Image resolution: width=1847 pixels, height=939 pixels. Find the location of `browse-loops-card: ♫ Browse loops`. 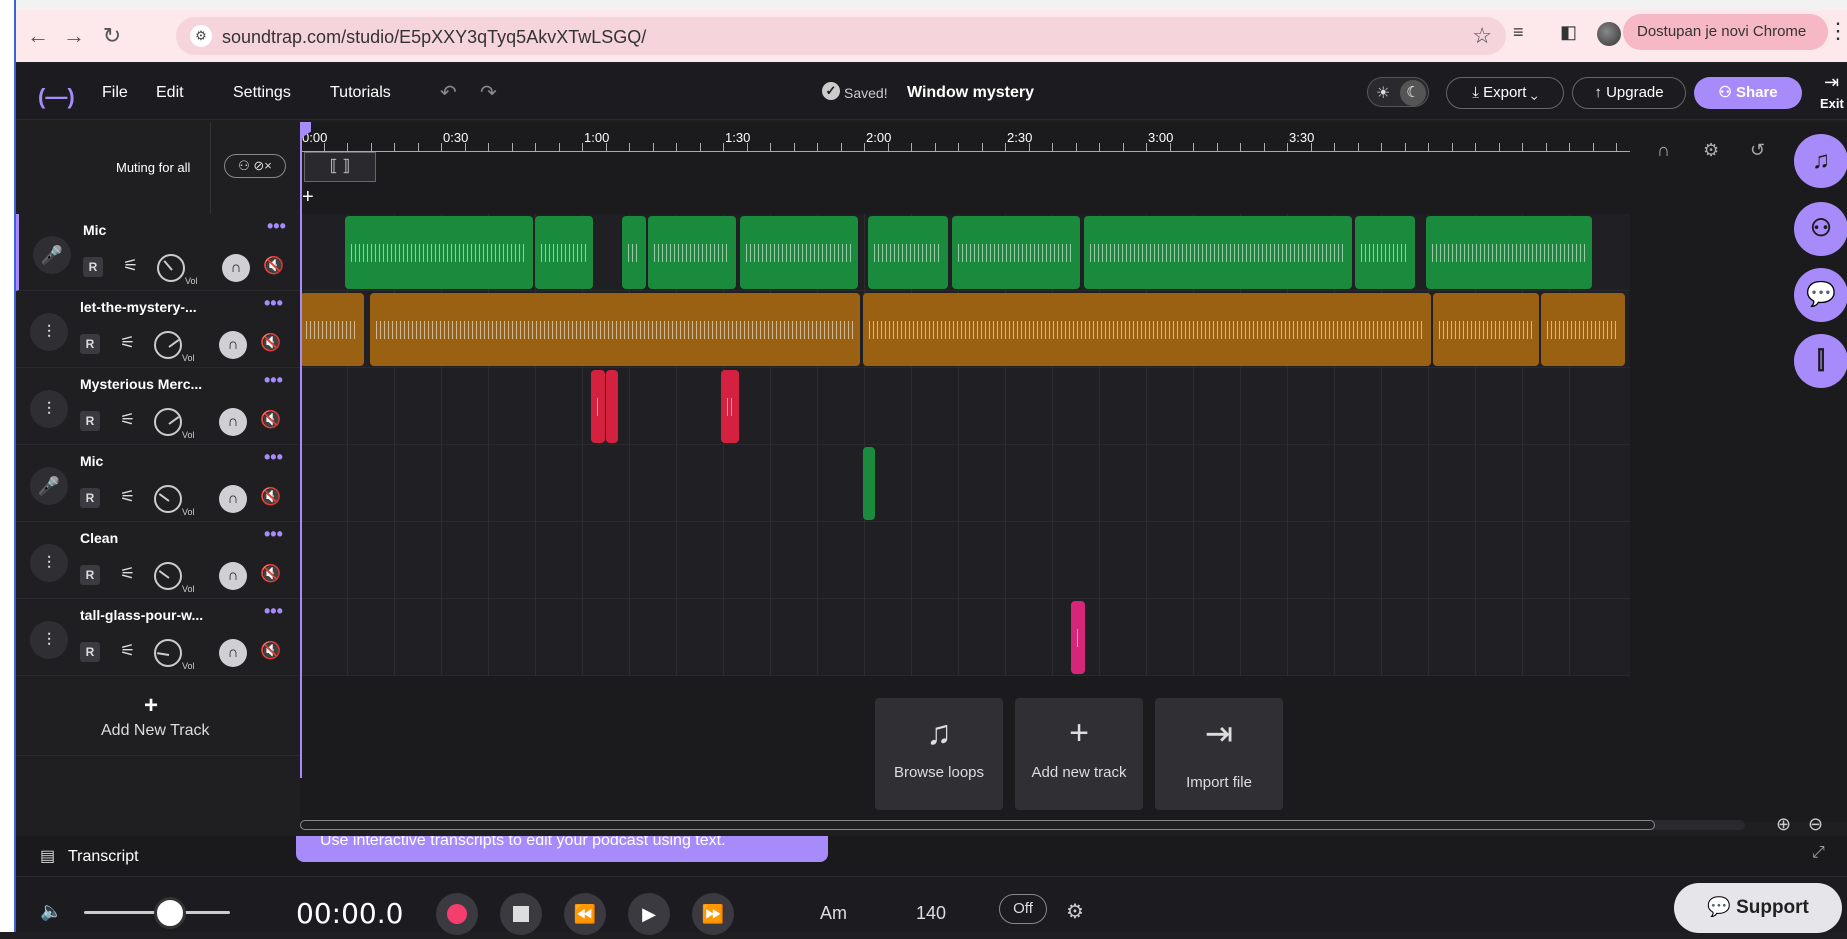

browse-loops-card: ♫ Browse loops is located at coordinates (939, 754).